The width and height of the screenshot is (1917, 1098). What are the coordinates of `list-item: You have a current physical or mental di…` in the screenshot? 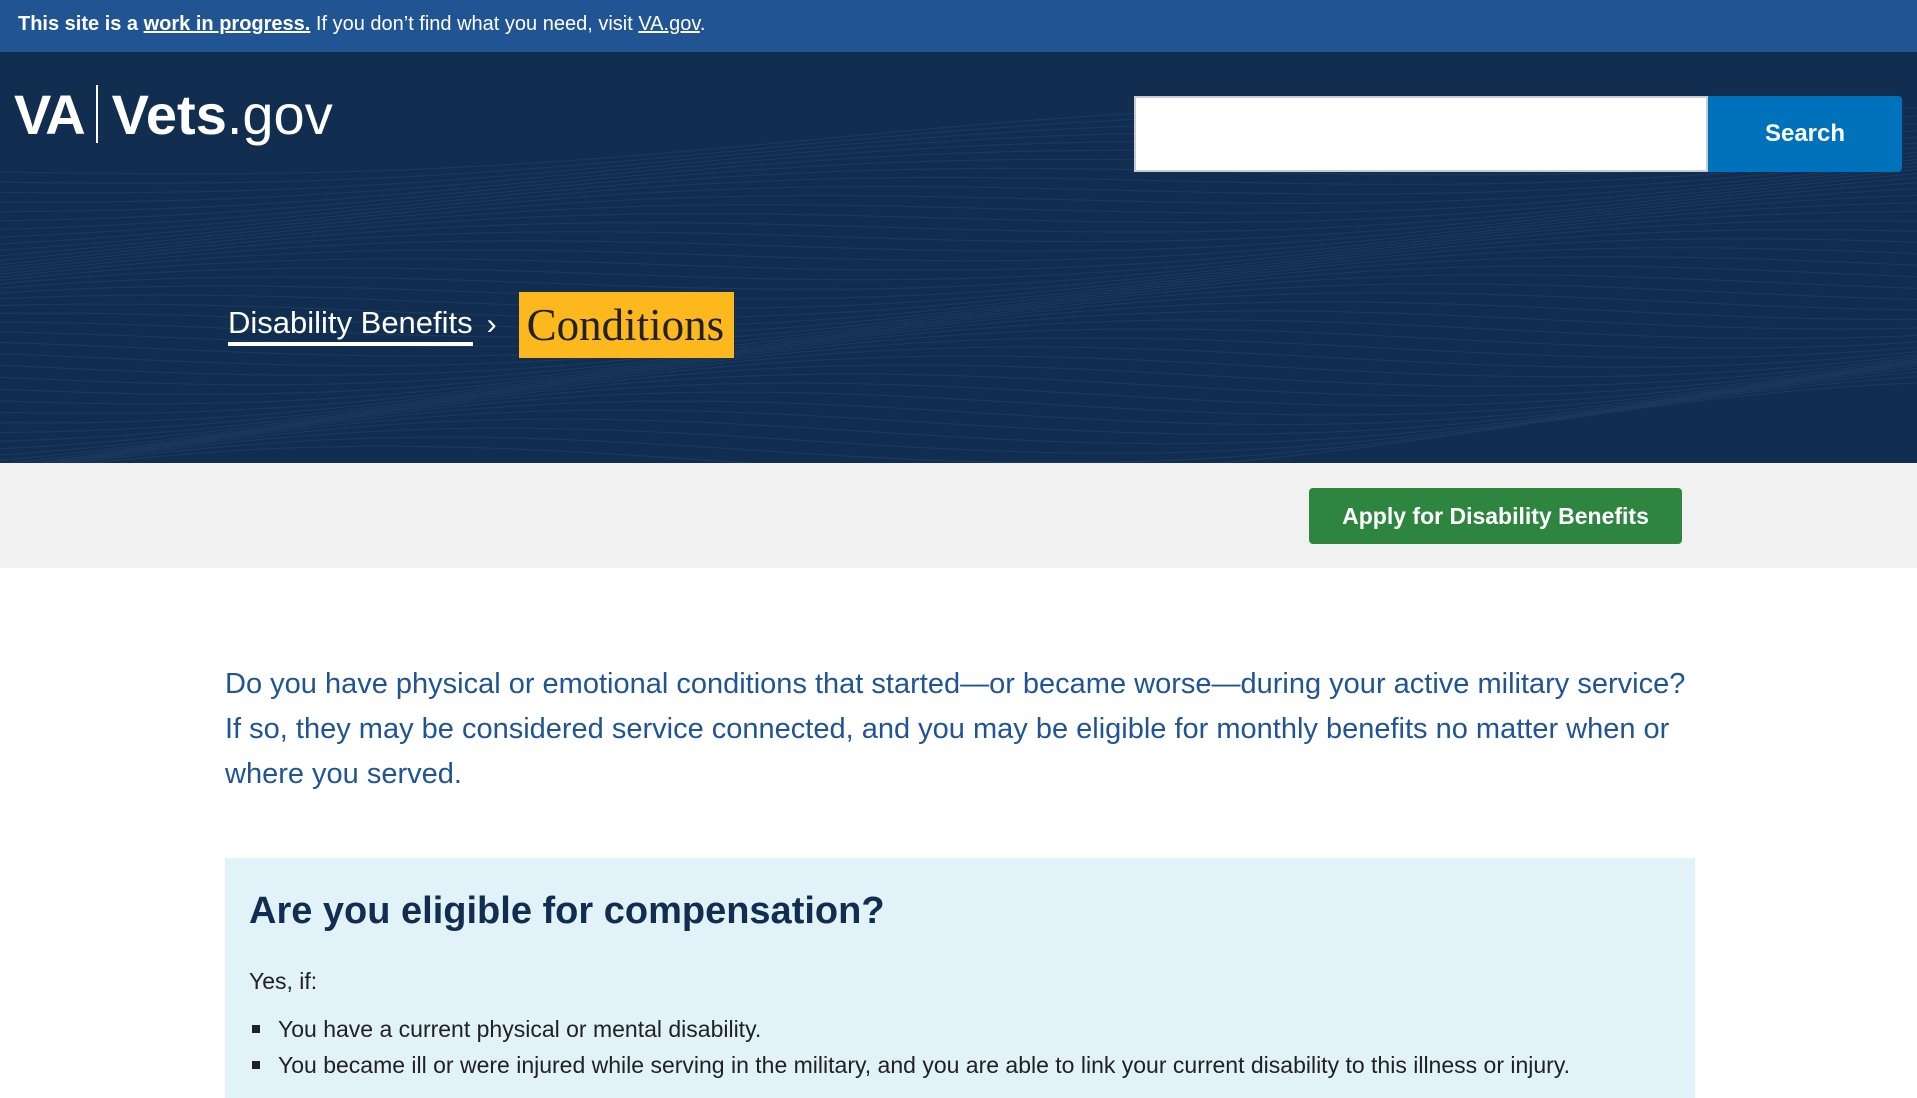 It's located at (961, 1029).